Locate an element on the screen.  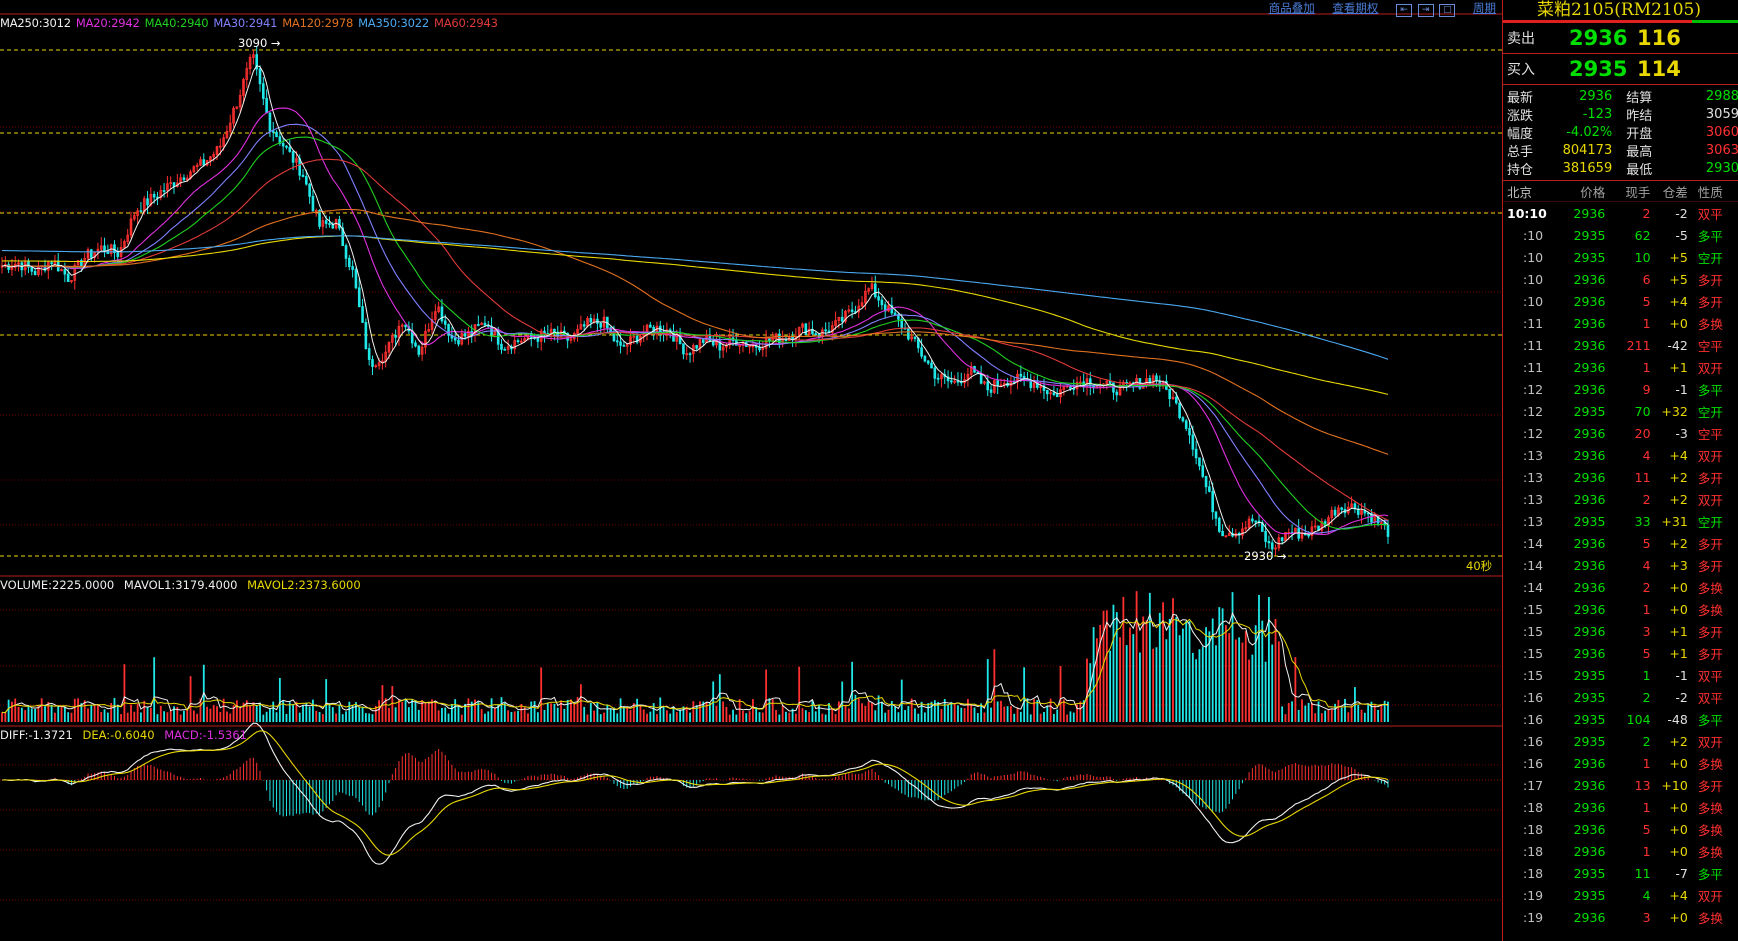
tick-qty: 211 is located at coordinates (1638, 345).